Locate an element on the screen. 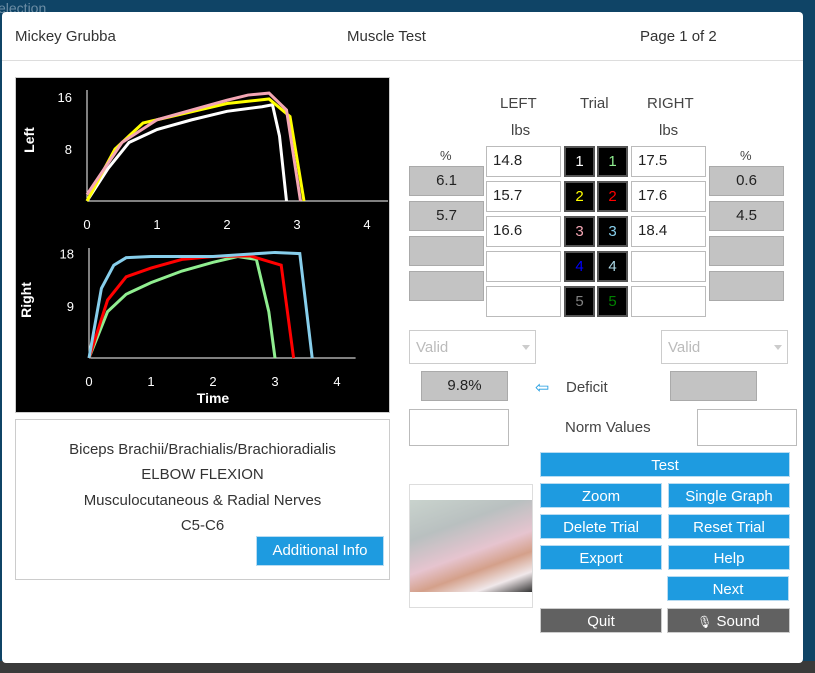  microphone-icon: 🎙︎ is located at coordinates (705, 622).